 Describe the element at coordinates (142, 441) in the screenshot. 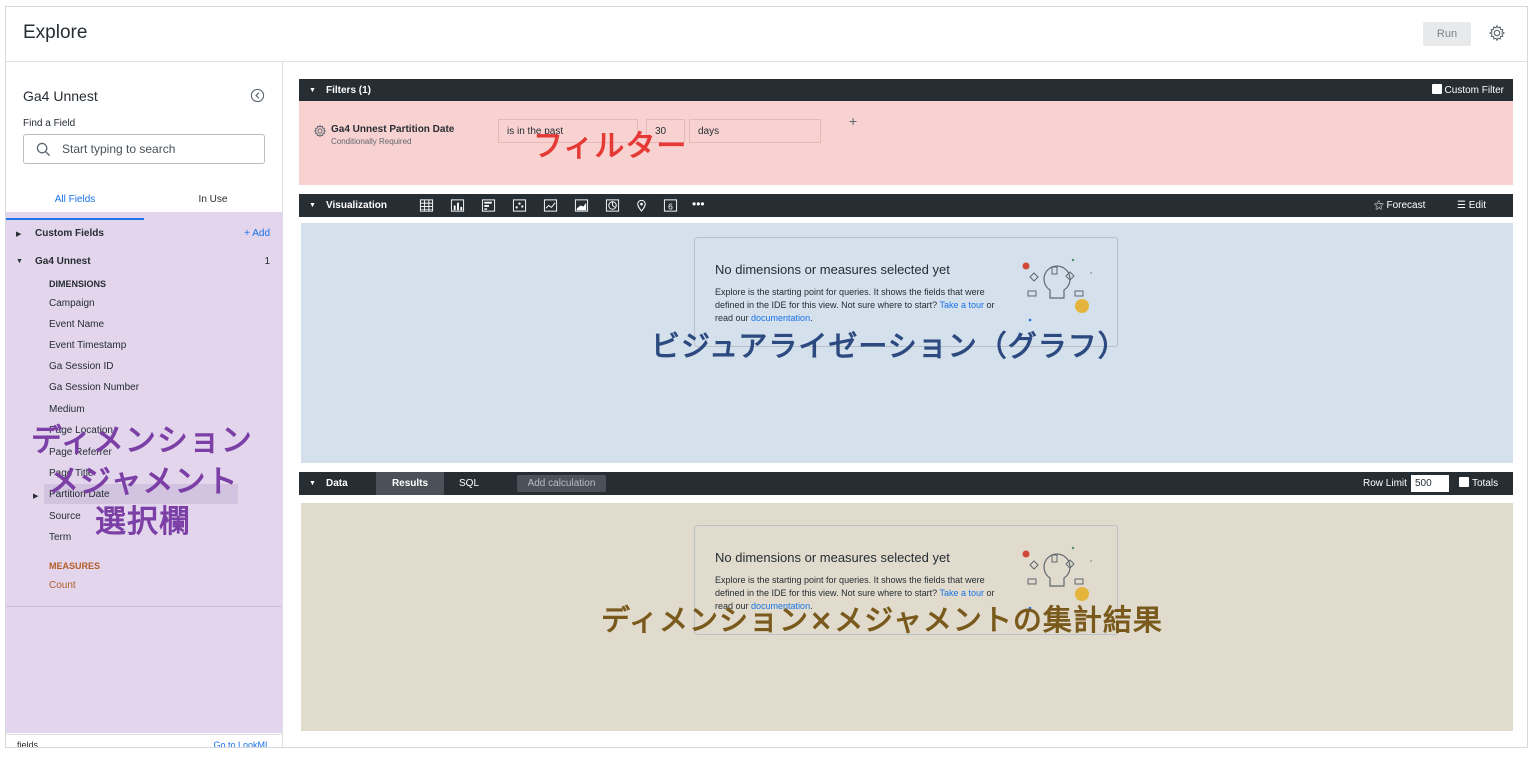

I see `annotation-dimension: ディメンション` at that location.